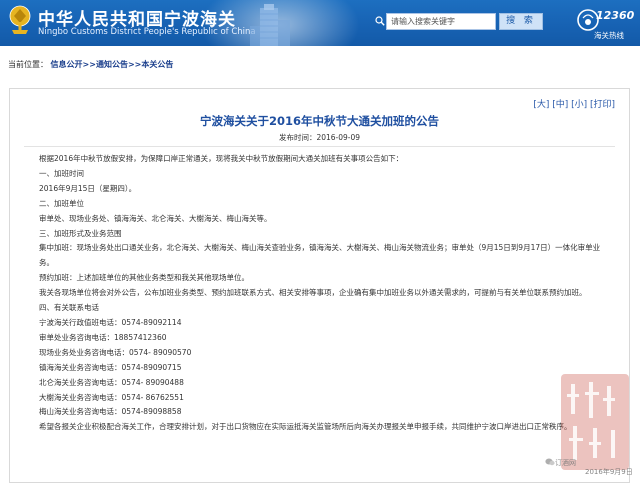 The image size is (640, 489). What do you see at coordinates (609, 35) in the screenshot?
I see `hotline-label: 海关热线` at bounding box center [609, 35].